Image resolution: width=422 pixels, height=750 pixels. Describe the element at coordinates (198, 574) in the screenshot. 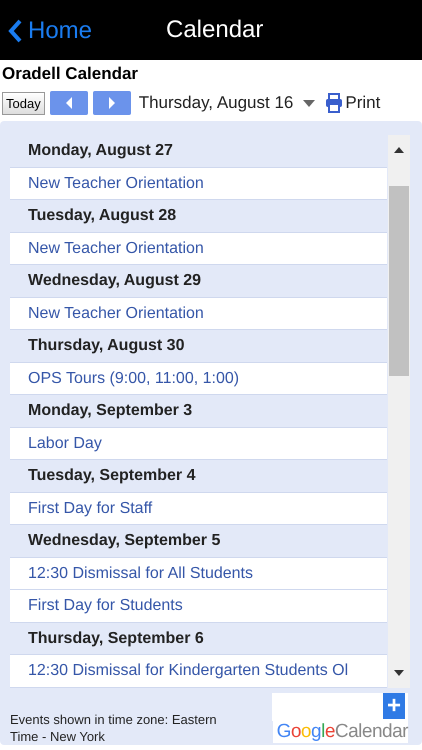

I see `event-item: 12:30 Dismissal for All Students` at that location.